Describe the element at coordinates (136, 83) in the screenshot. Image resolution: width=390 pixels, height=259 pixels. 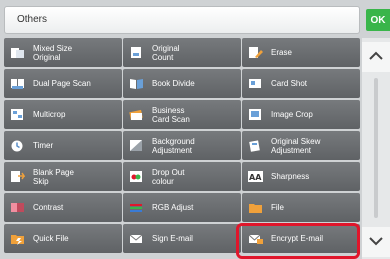
I see `book-divide-icon` at that location.